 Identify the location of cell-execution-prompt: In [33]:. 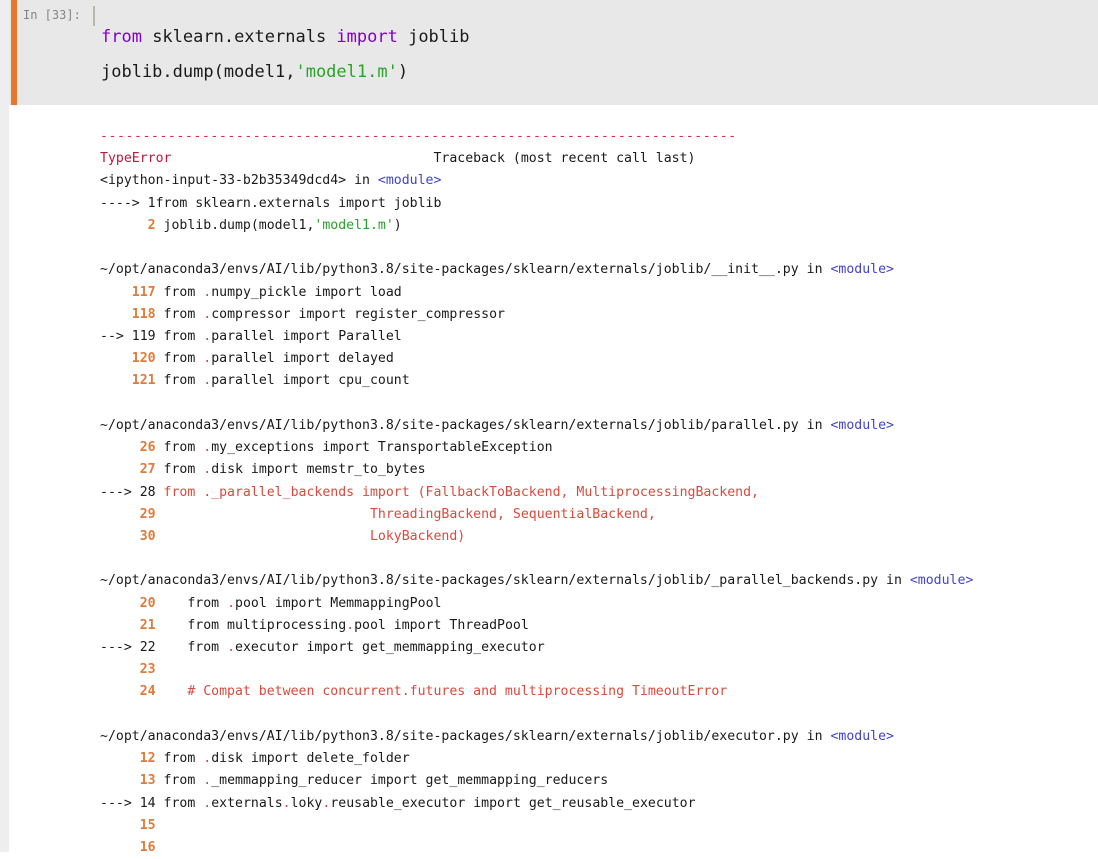
(52, 15).